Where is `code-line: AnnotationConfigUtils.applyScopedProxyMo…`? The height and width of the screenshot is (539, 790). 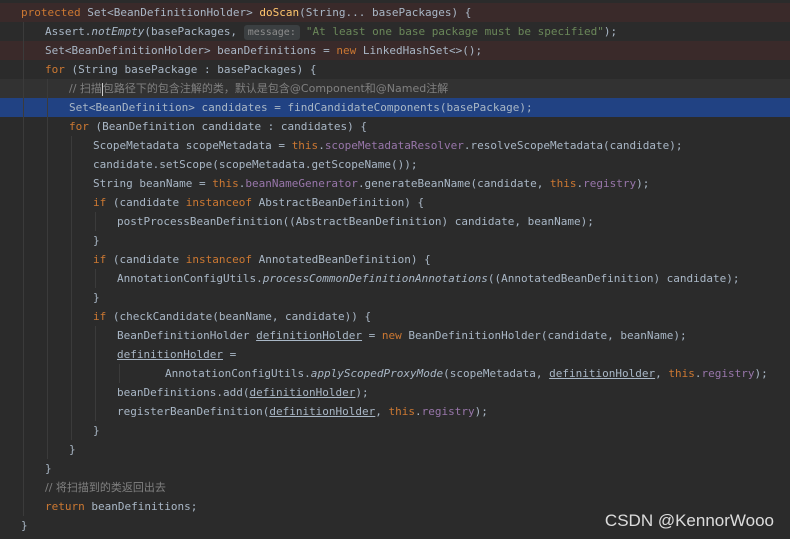
code-line: AnnotationConfigUtils.applyScopedProxyMo… is located at coordinates (395, 373).